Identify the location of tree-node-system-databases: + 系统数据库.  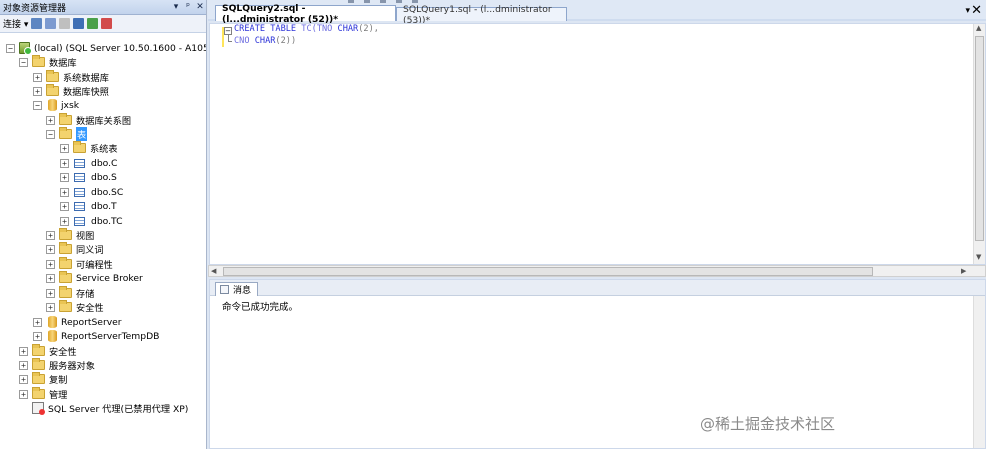
(71, 77).